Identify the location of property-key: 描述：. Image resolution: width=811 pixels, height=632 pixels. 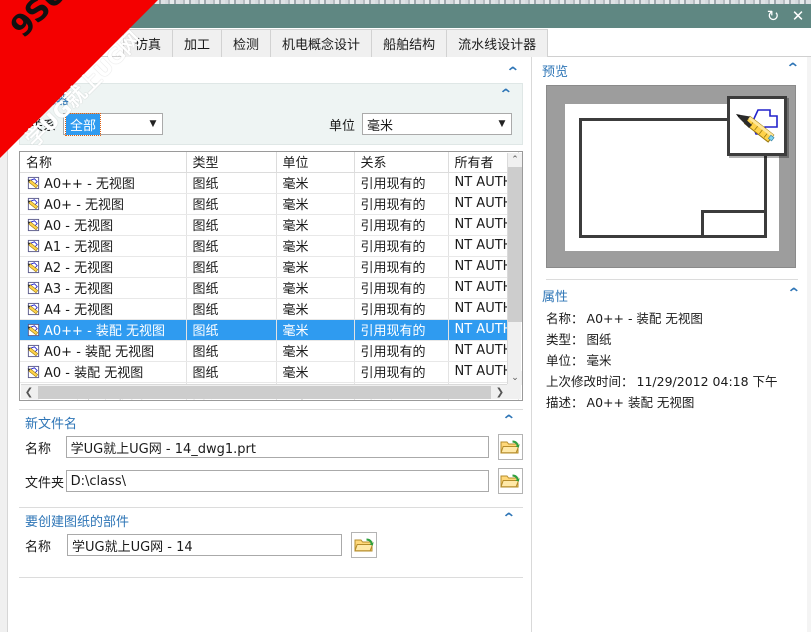
(565, 402).